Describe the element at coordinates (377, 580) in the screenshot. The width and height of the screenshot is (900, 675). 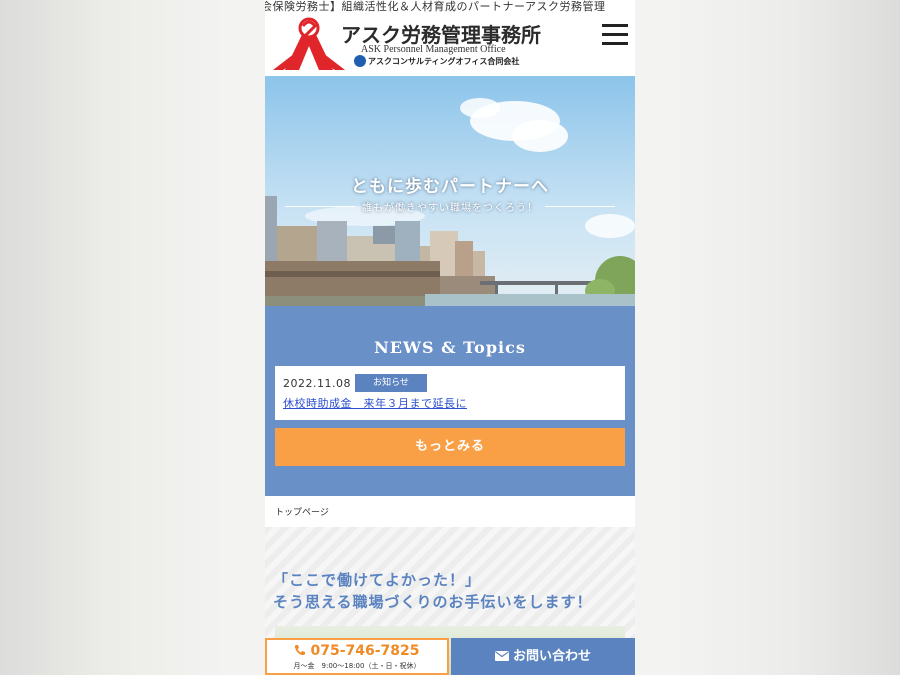
I see `intro-heading-line1: 「ここで働けてよかった！」` at that location.